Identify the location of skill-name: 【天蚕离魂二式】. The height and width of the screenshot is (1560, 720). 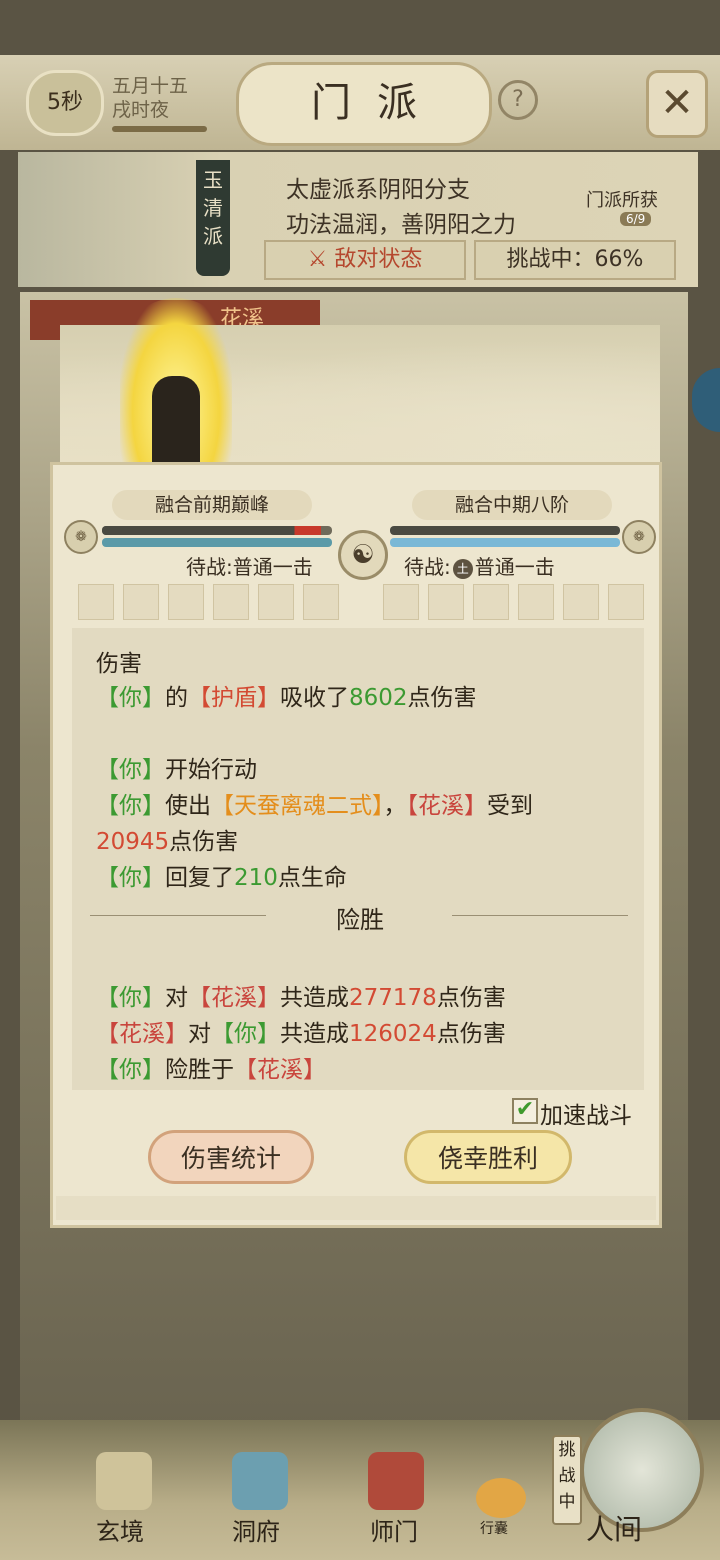
(297, 806).